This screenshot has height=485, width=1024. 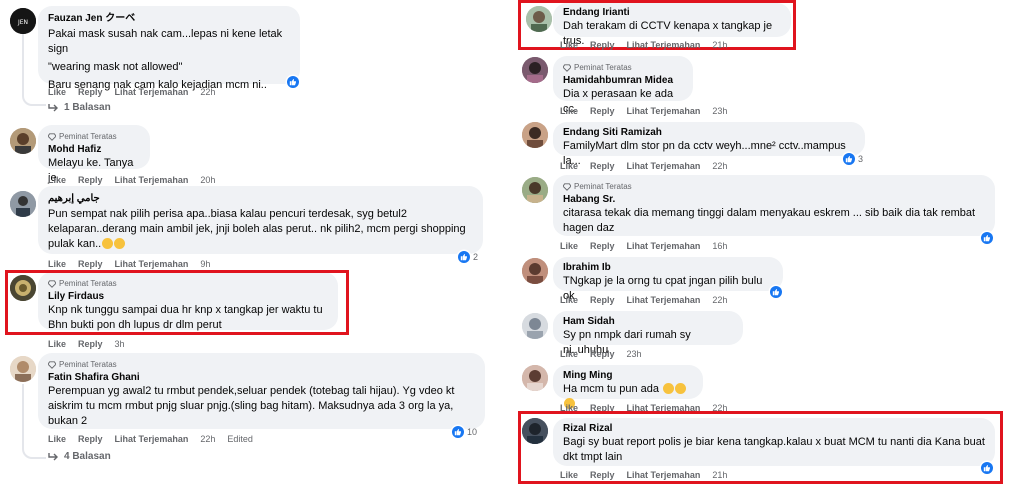 I want to click on comment-actions: Like Reply 3h, so click(x=86, y=344).